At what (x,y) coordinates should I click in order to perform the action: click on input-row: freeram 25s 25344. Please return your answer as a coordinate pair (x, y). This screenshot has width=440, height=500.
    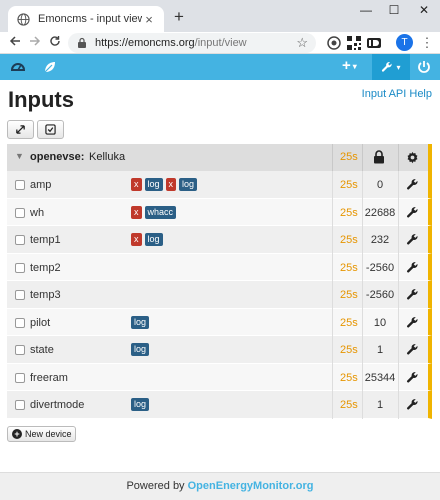
    Looking at the image, I should click on (219, 377).